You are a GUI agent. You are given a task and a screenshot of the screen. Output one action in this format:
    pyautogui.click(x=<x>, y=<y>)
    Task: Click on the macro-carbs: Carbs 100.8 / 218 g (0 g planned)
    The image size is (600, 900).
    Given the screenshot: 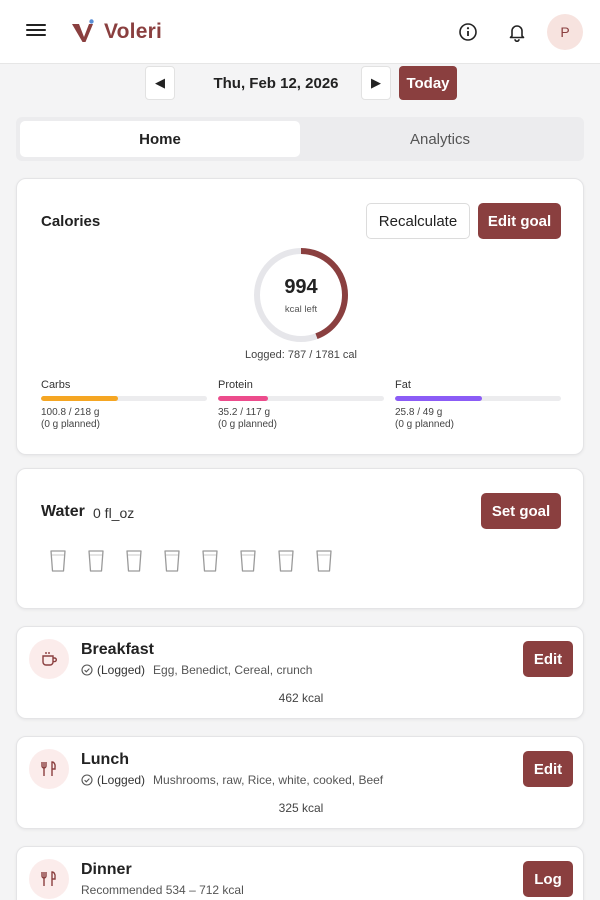 What is the action you would take?
    pyautogui.click(x=124, y=405)
    